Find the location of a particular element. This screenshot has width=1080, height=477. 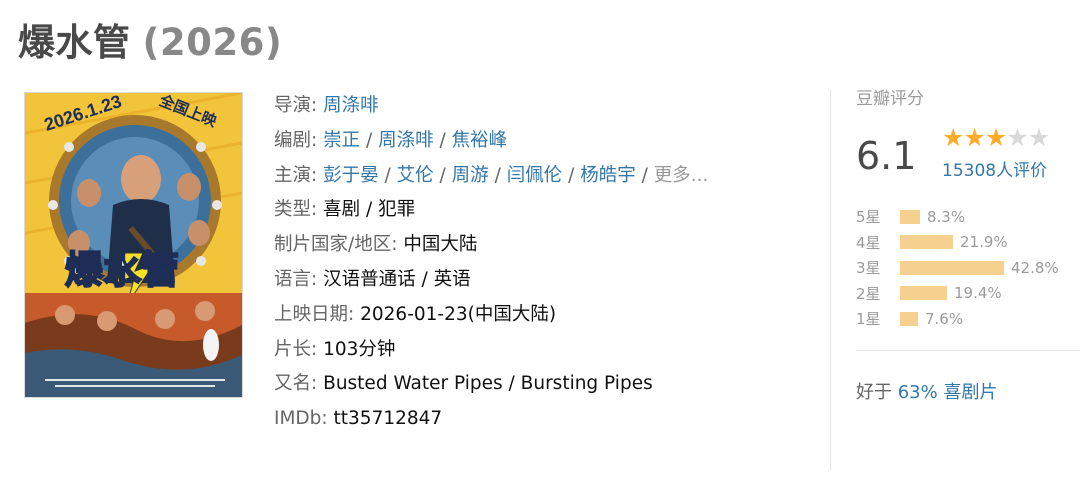

rating-dist-row: 1星 7.6% is located at coordinates (957, 319).